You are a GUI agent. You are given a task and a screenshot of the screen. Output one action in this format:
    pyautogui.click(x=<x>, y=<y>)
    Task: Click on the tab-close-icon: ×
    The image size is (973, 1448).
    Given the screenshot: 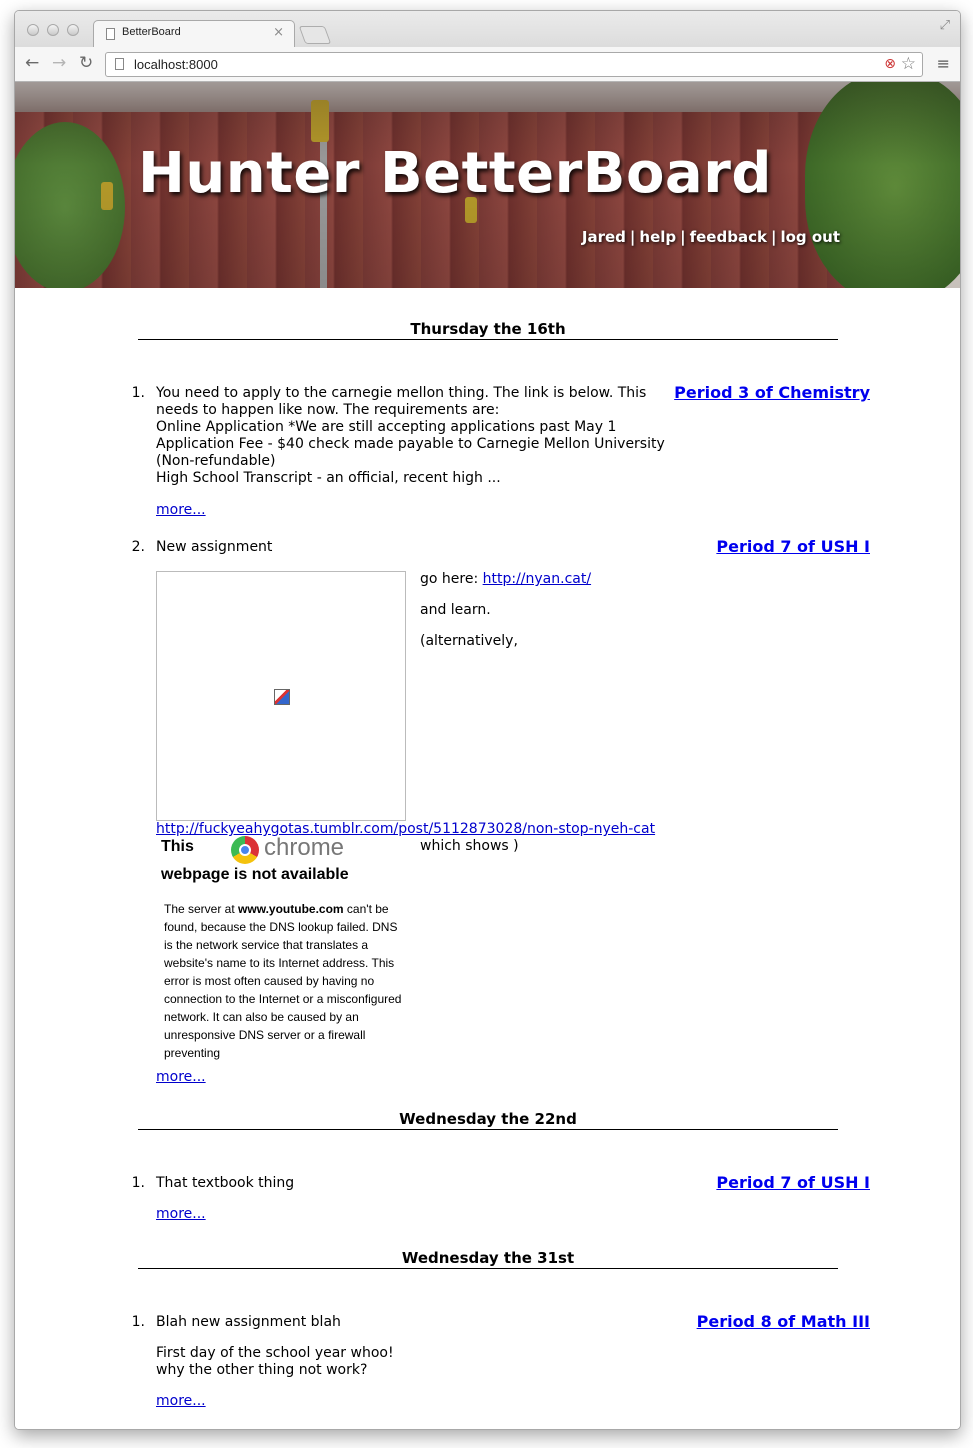 What is the action you would take?
    pyautogui.click(x=278, y=32)
    